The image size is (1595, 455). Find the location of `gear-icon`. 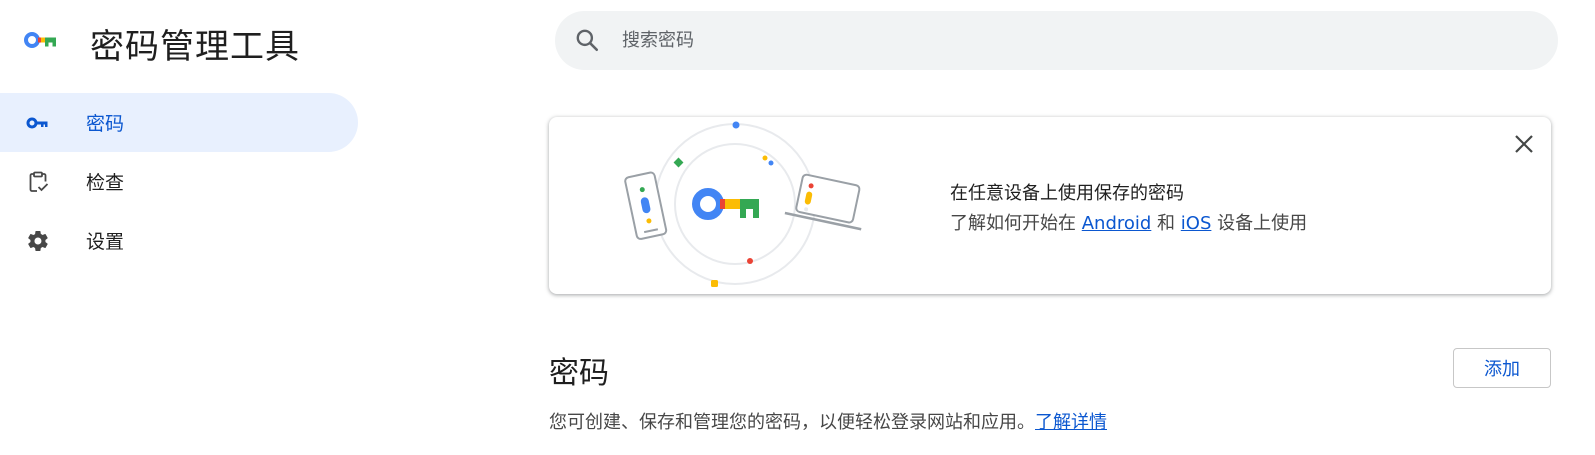

gear-icon is located at coordinates (38, 241).